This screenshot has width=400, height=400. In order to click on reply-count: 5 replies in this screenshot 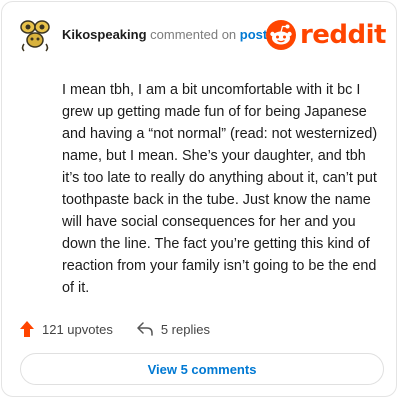, I will do `click(185, 329)`.